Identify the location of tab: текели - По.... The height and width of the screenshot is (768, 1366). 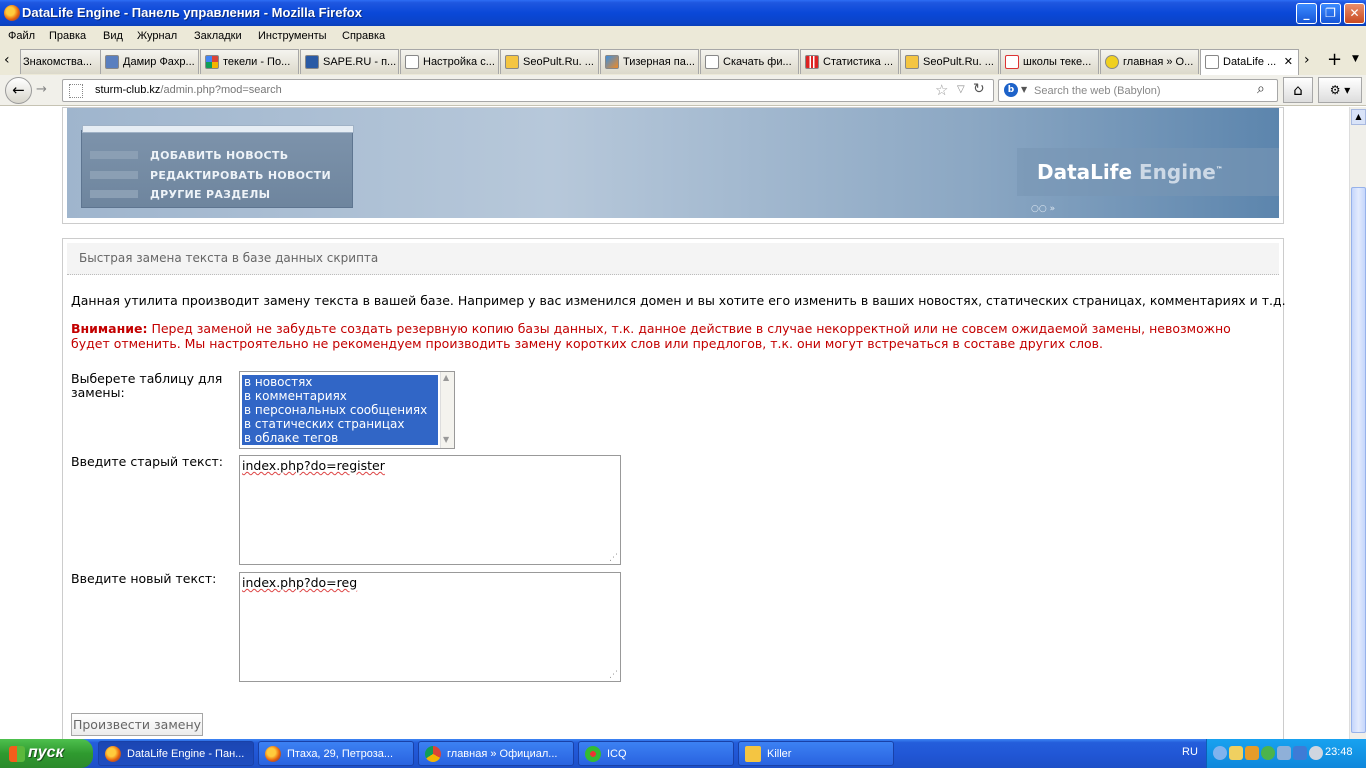
(249, 61).